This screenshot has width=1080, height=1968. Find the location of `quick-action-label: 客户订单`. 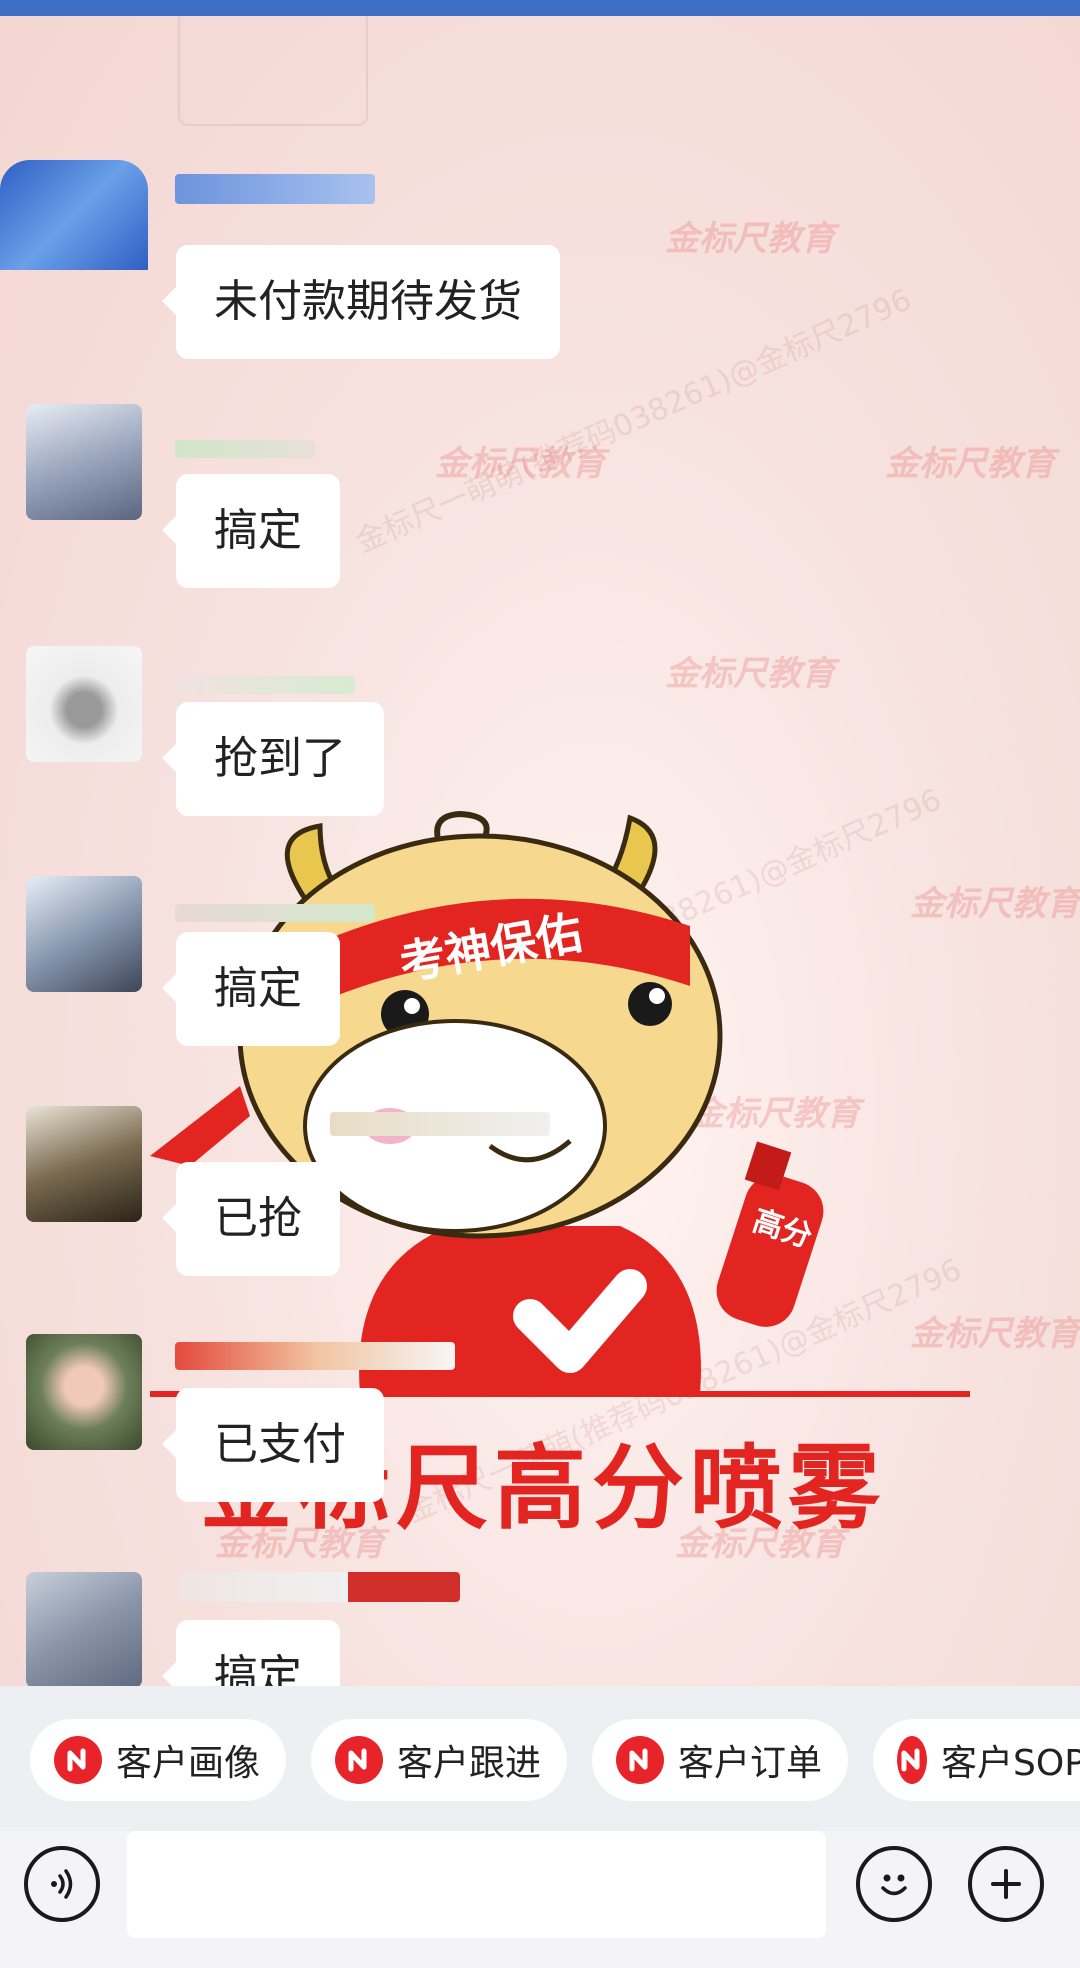

quick-action-label: 客户订单 is located at coordinates (750, 1763).